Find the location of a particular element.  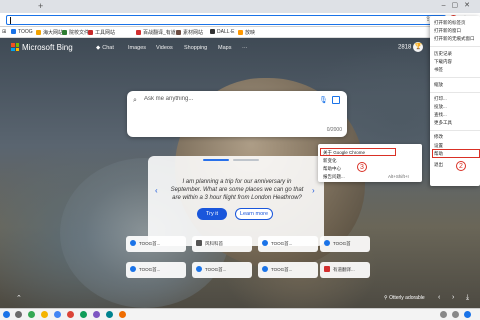

new-tab-button: + is located at coordinates (40, 6).